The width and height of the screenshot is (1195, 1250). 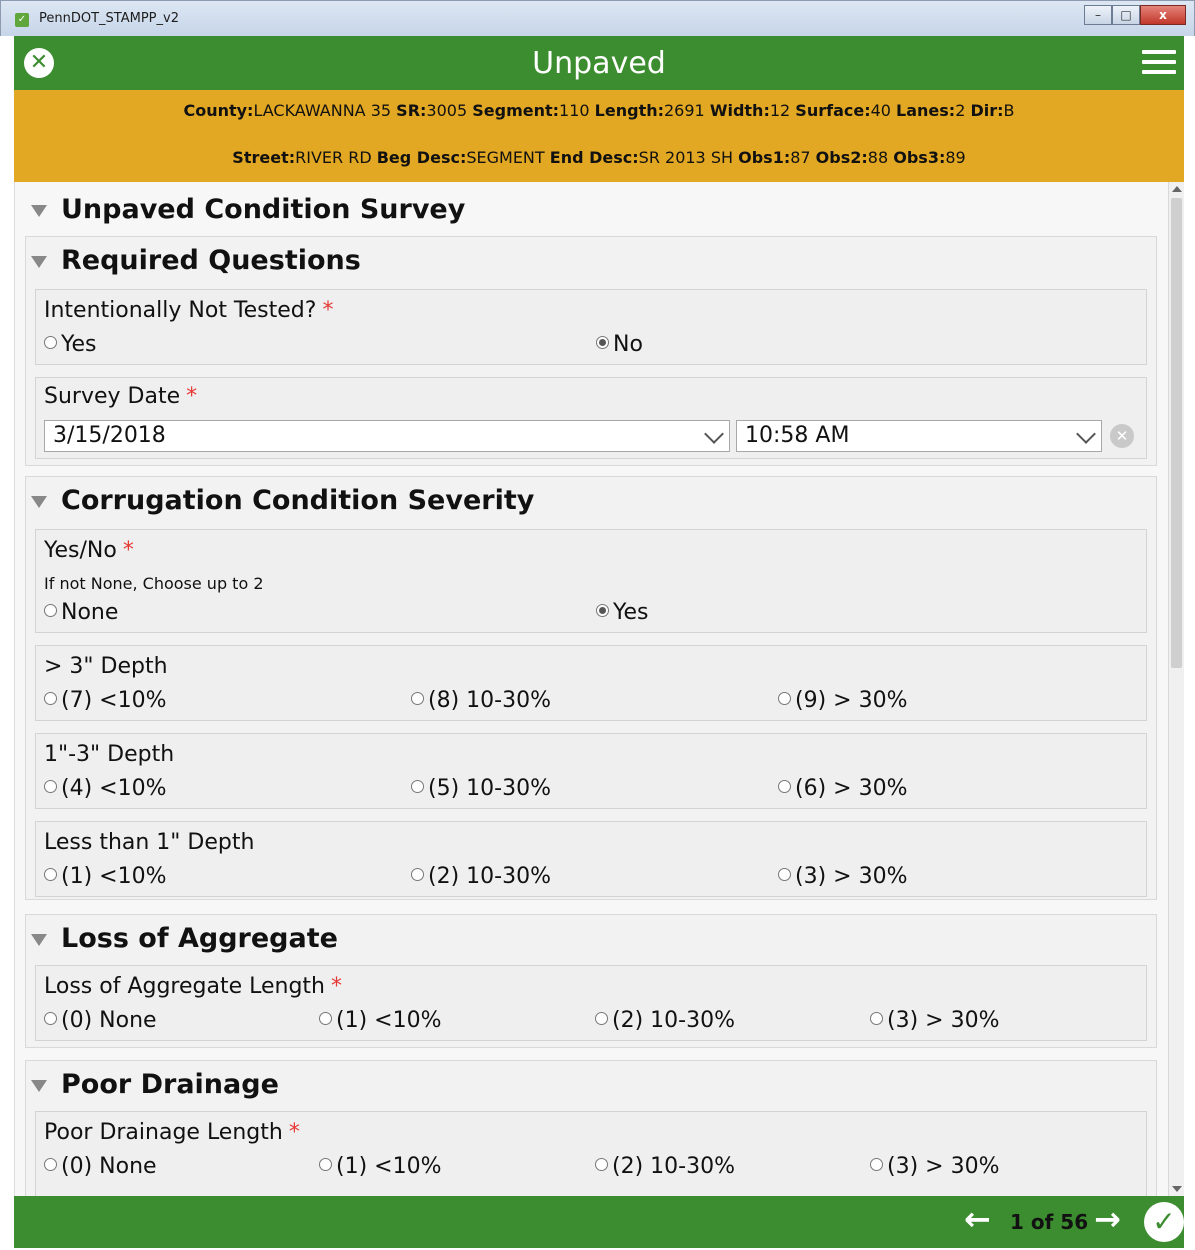 I want to click on width-value: 12, so click(x=780, y=110).